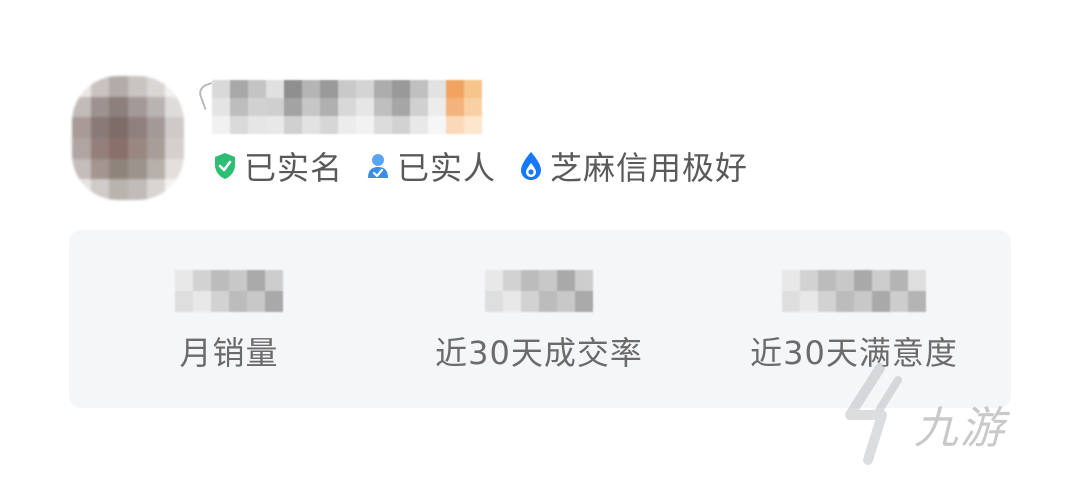  Describe the element at coordinates (649, 168) in the screenshot. I see `verification-label: 芝麻信用极好` at that location.